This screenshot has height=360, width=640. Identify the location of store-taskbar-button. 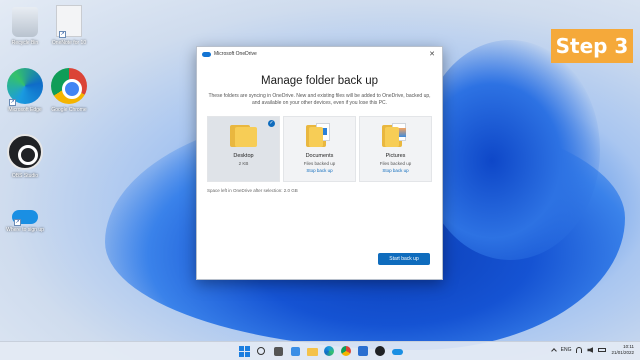
(363, 351).